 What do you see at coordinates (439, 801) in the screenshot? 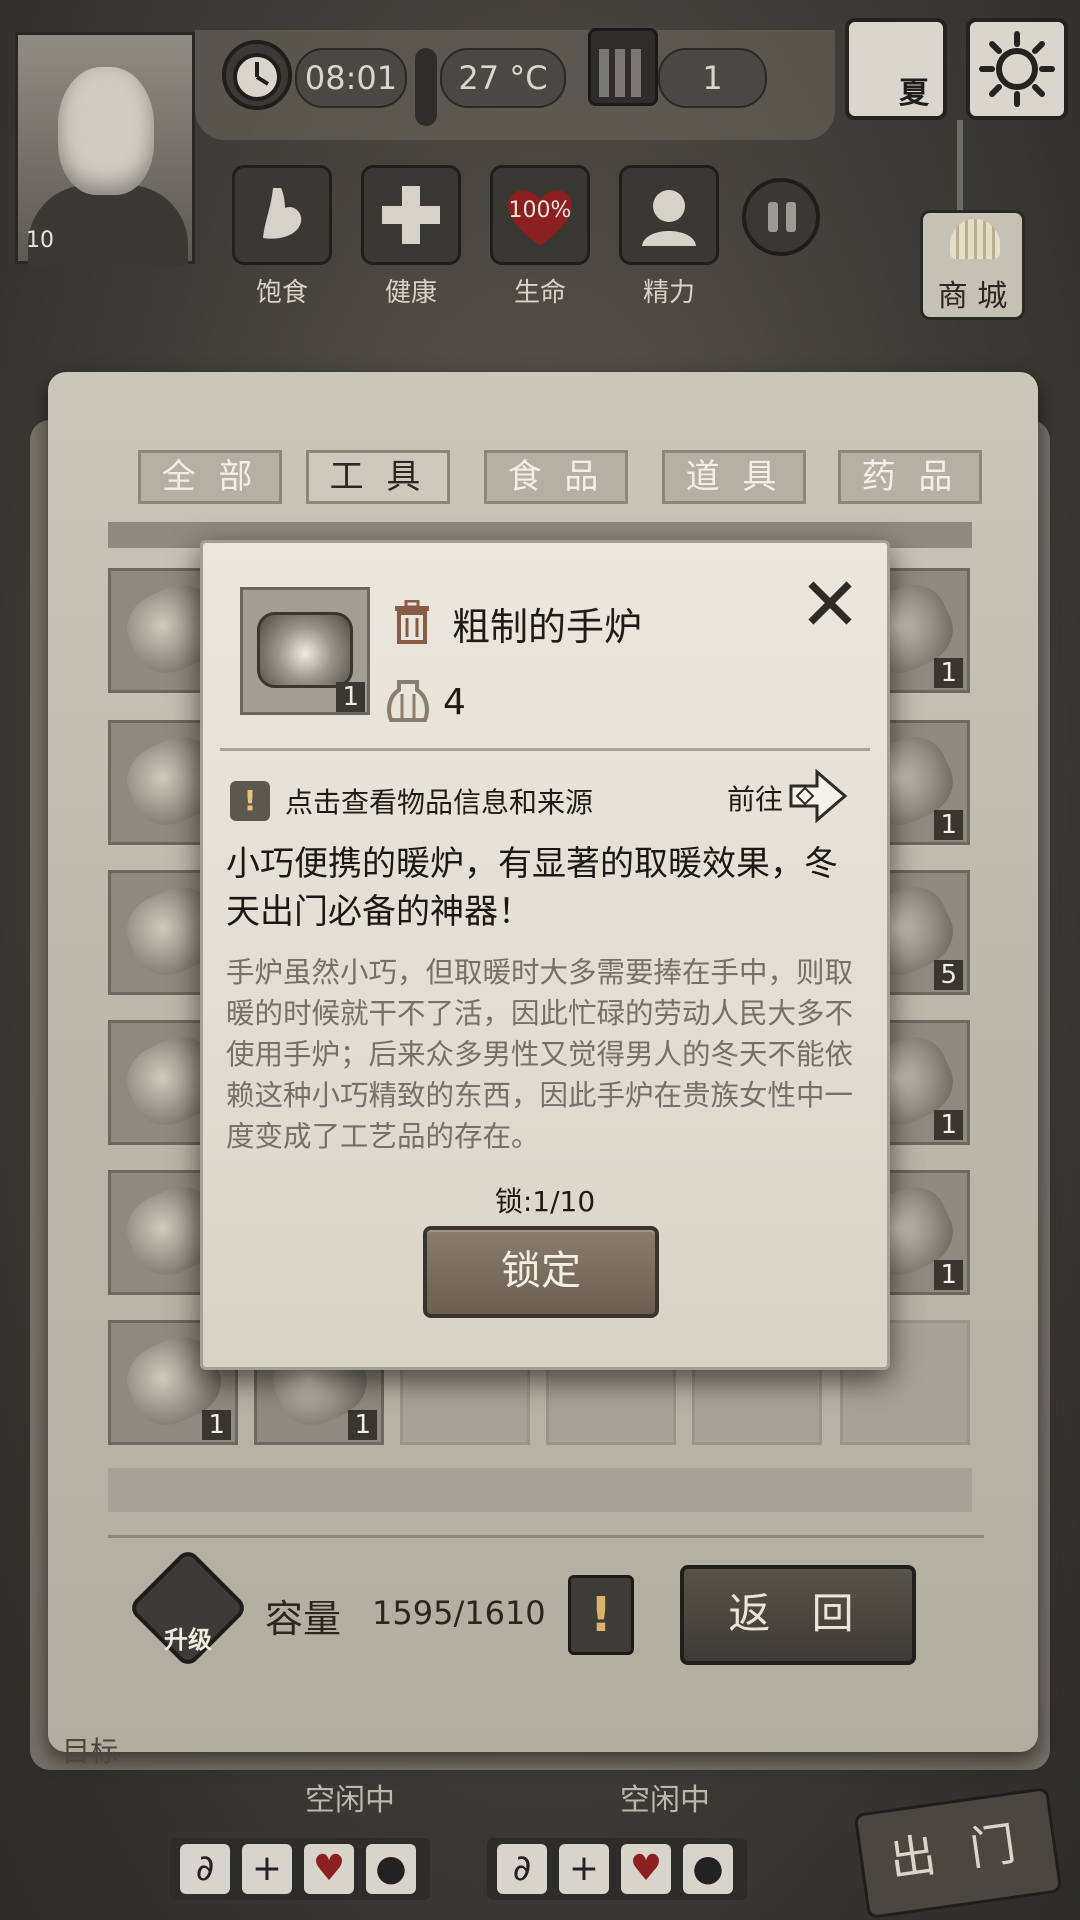
I see `item-info-link: 点击查看物品信息和来源` at bounding box center [439, 801].